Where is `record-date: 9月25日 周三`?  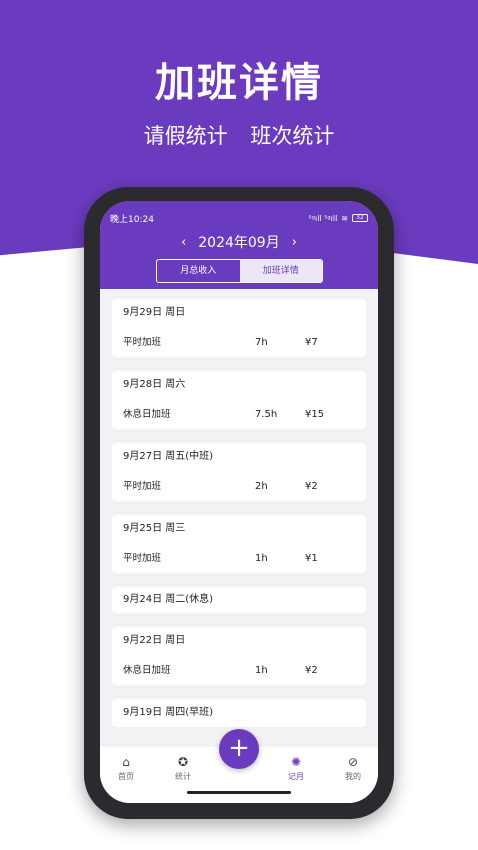
record-date: 9月25日 周三 is located at coordinates (154, 528).